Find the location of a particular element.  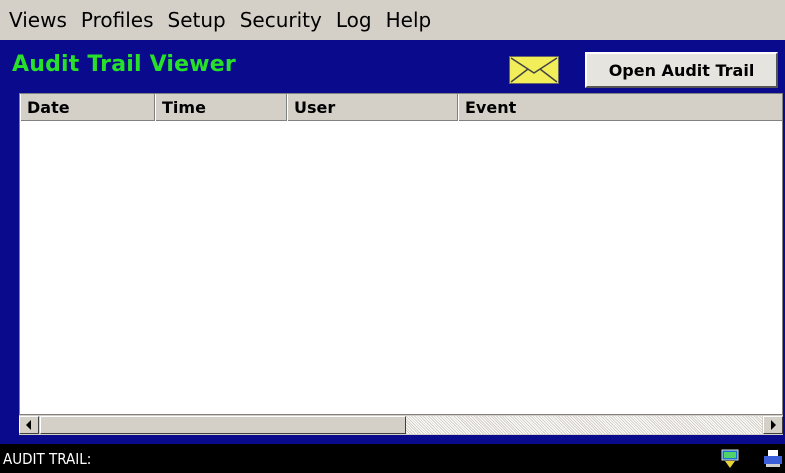

scroll-right-arrow-icon is located at coordinates (773, 425).